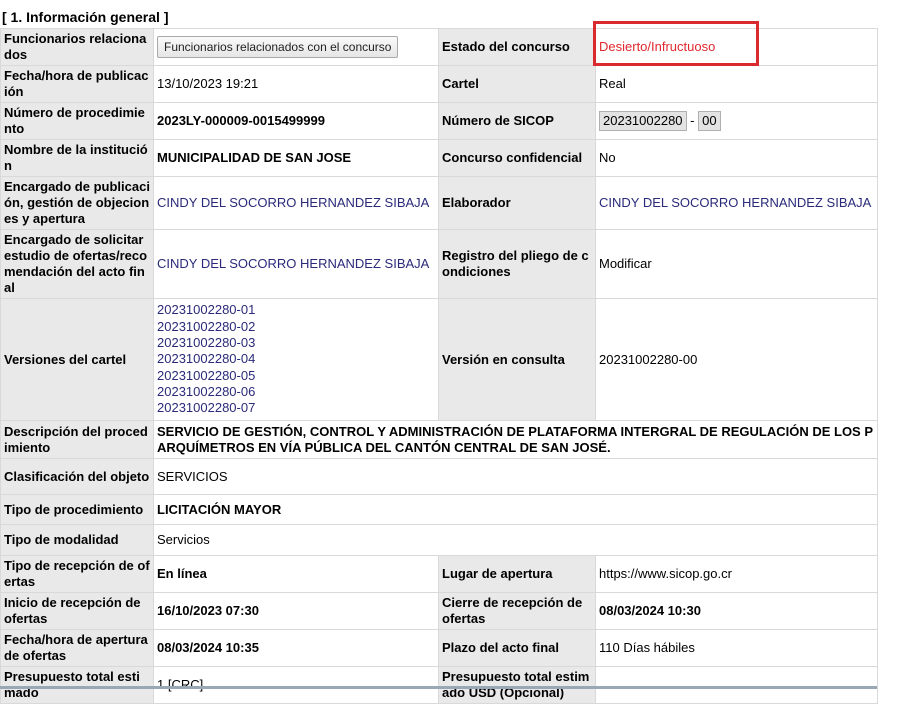 The image size is (905, 704). What do you see at coordinates (296, 685) in the screenshot?
I see `presupuesto-value: 1 [CRC]` at bounding box center [296, 685].